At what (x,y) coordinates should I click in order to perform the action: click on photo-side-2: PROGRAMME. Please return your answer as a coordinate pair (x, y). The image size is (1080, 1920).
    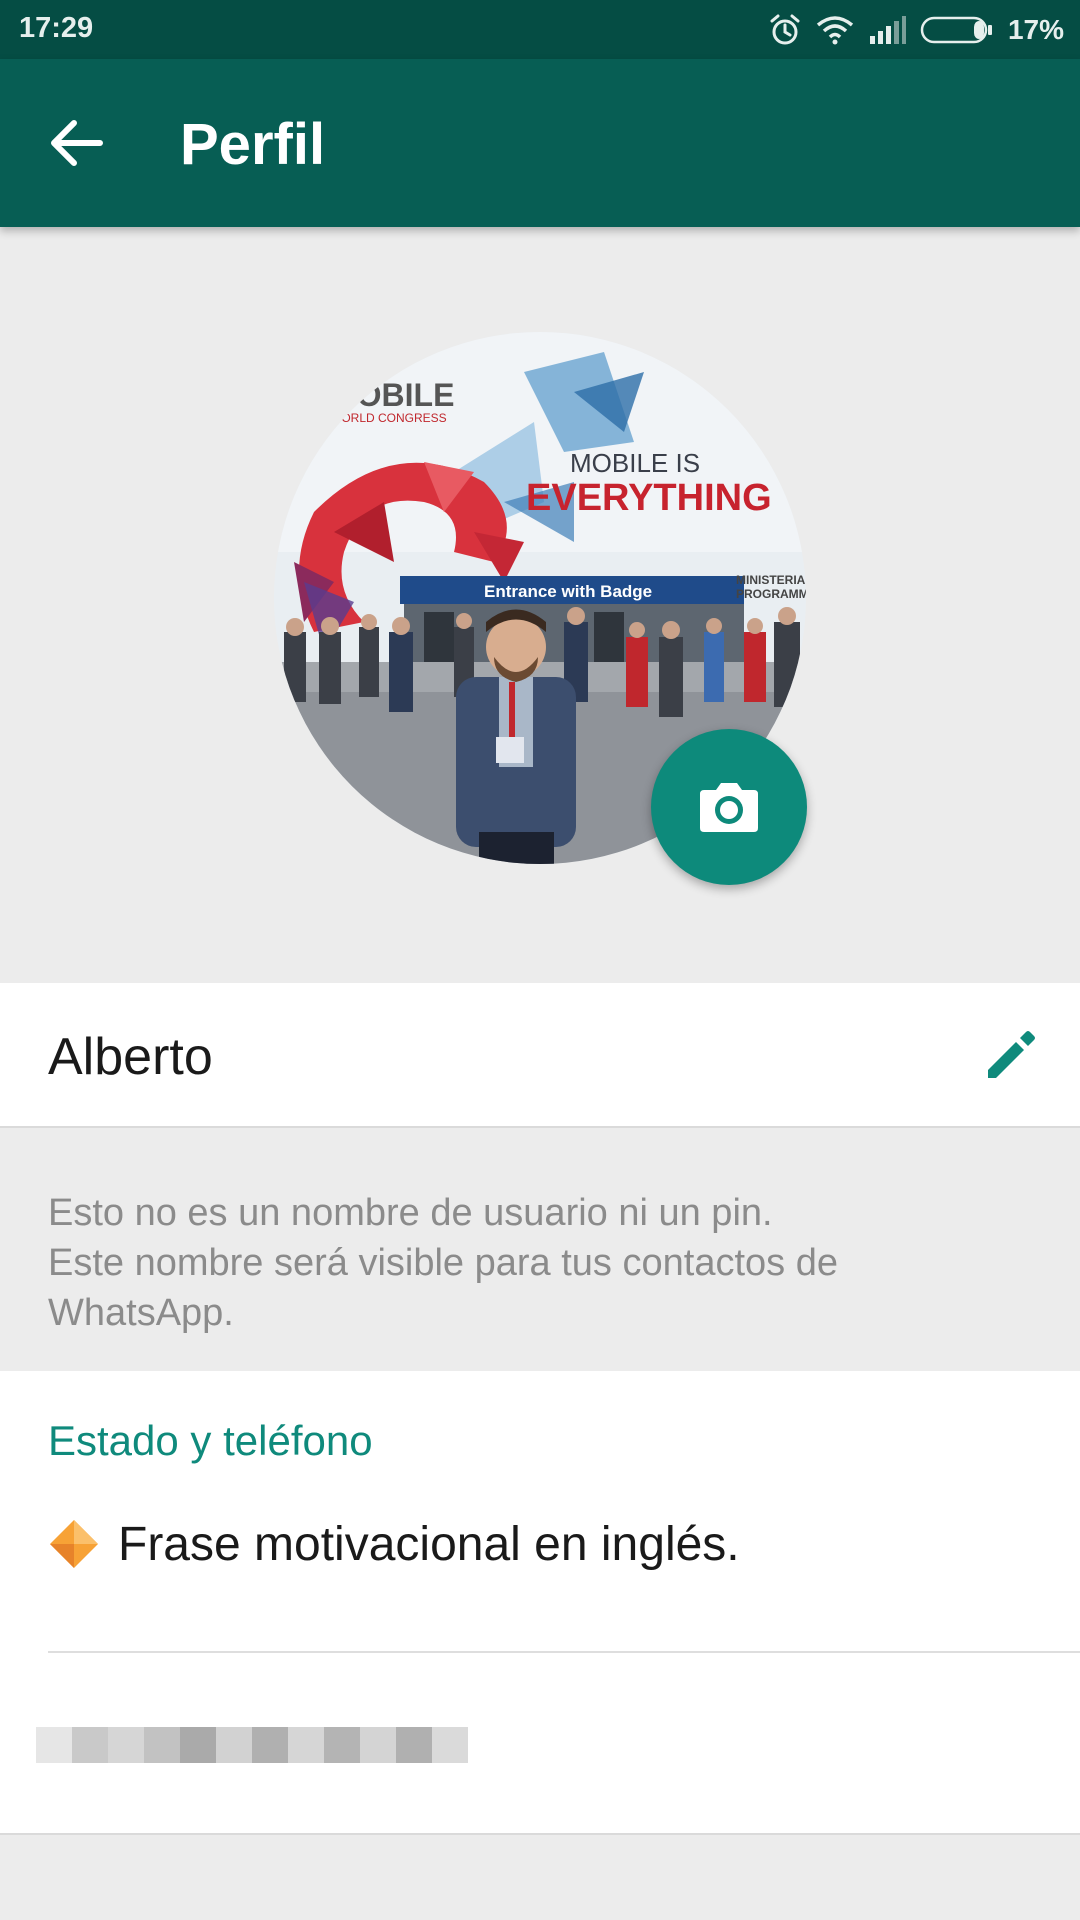
    Looking at the image, I should click on (771, 594).